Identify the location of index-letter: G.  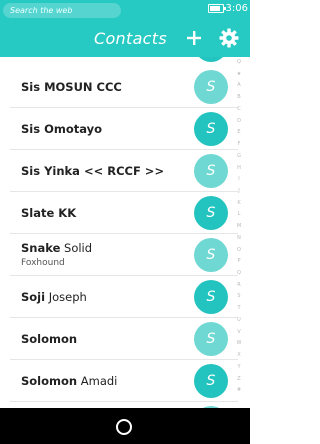
(239, 156).